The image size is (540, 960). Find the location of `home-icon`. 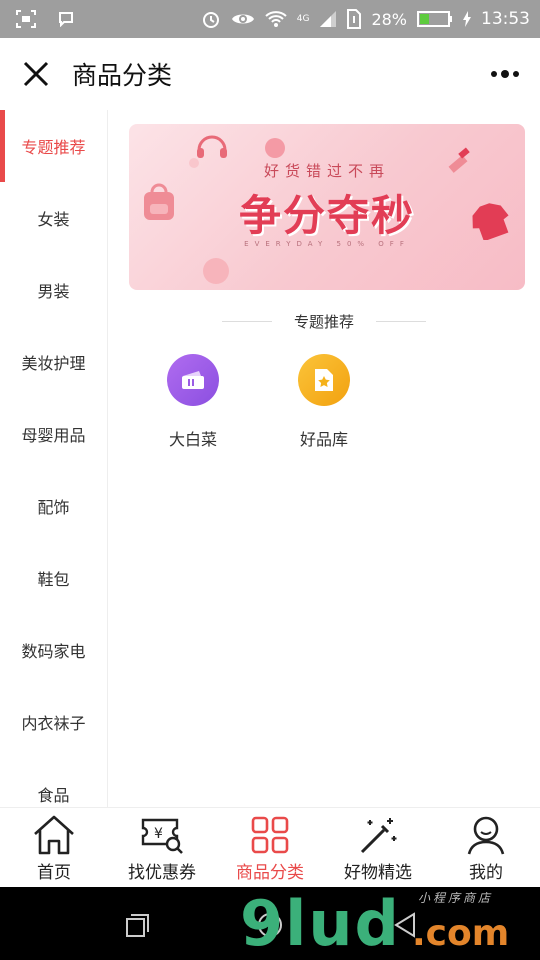

home-icon is located at coordinates (54, 835).